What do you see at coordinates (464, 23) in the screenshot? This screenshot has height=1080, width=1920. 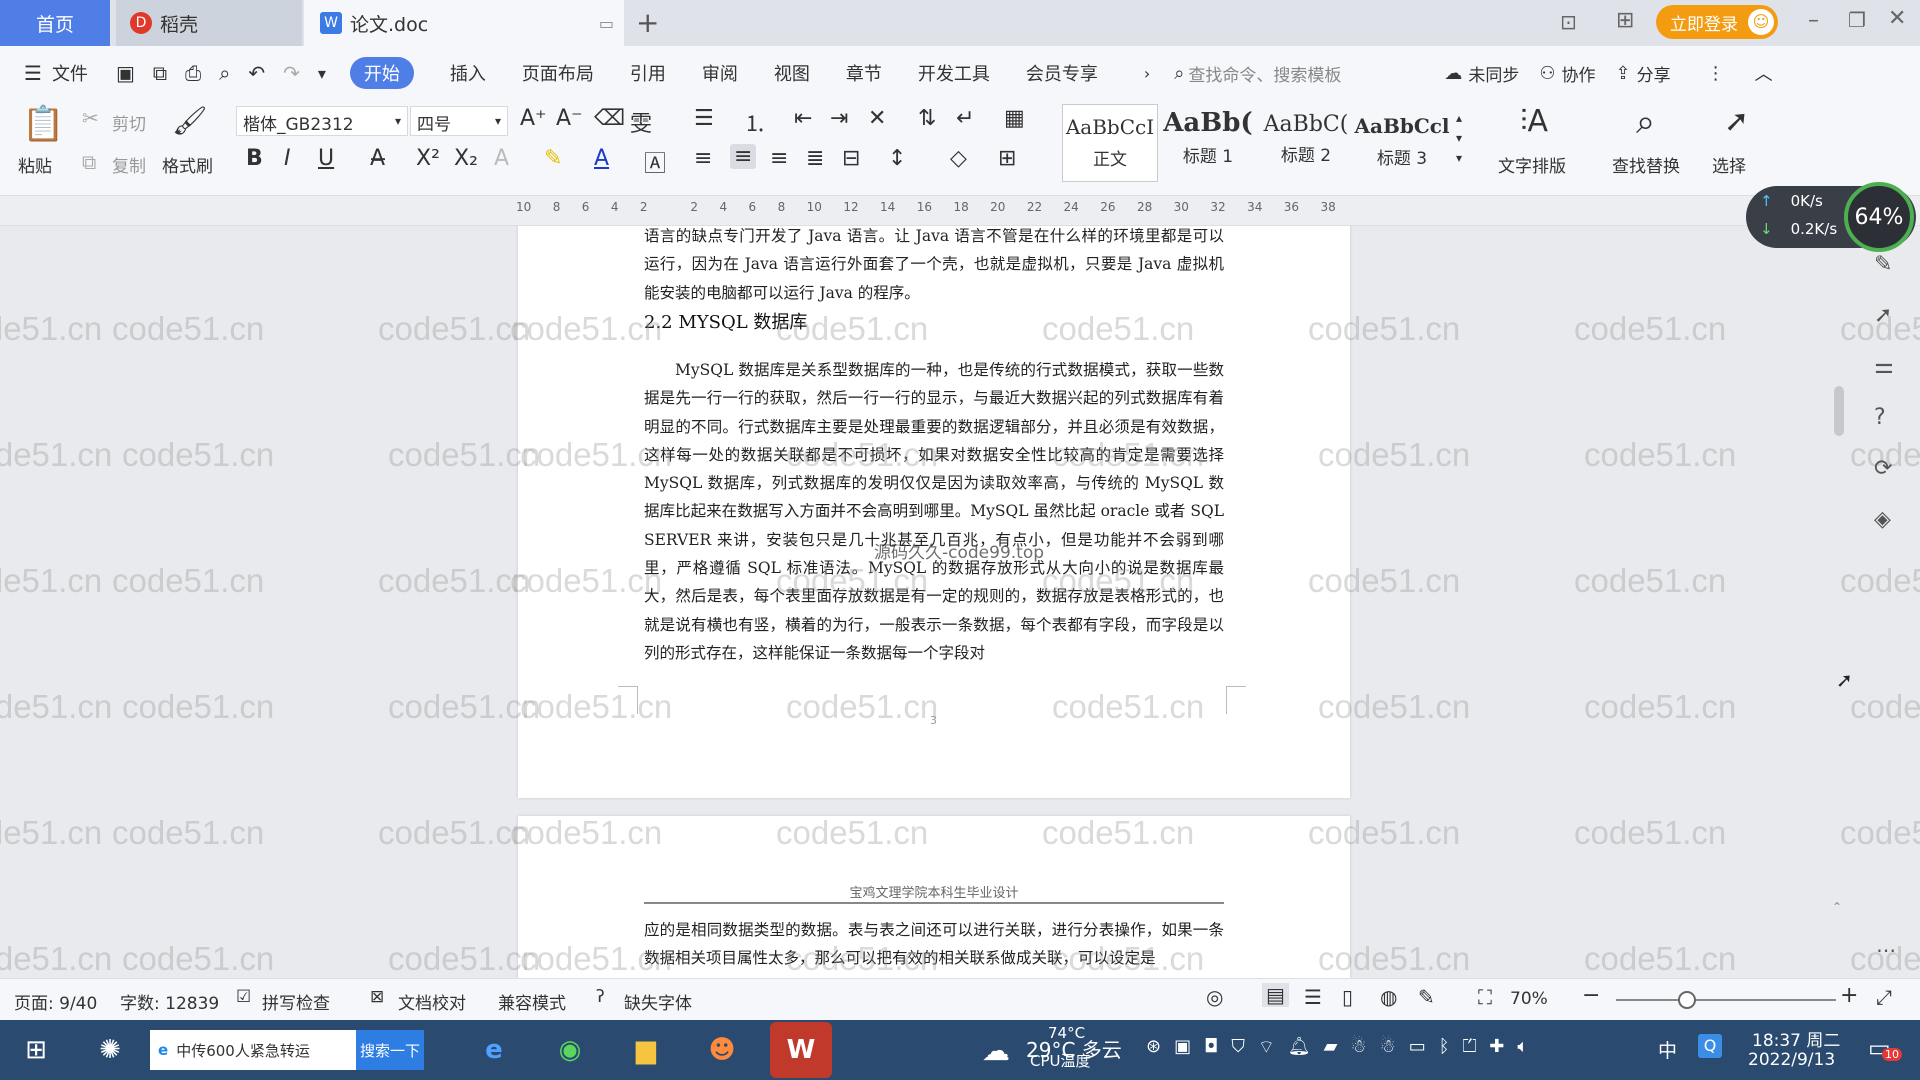 I see `tab-document: W 论文.doc ▭` at bounding box center [464, 23].